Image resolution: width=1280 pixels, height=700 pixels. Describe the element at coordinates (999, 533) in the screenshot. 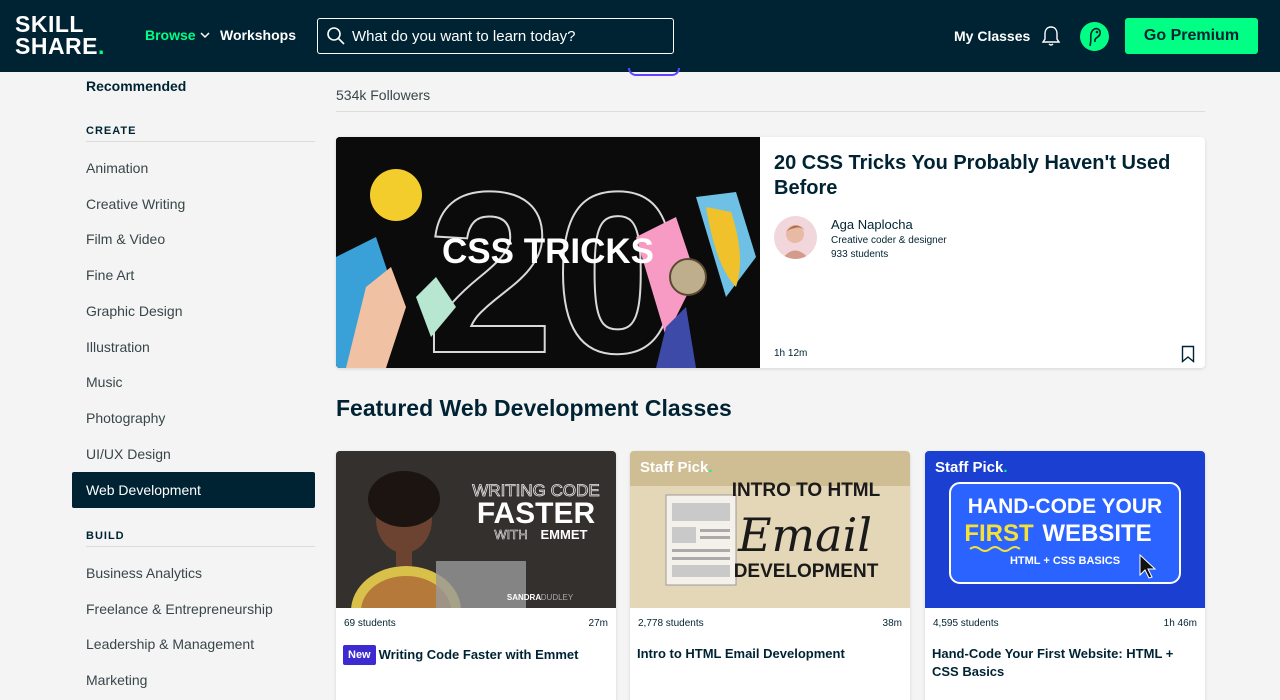

I see `thumb-line-2a: FIRST` at that location.